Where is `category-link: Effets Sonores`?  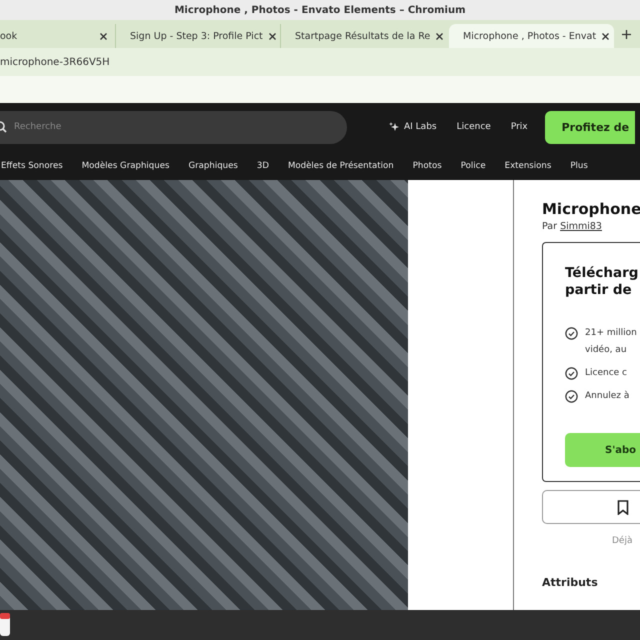
category-link: Effets Sonores is located at coordinates (32, 165).